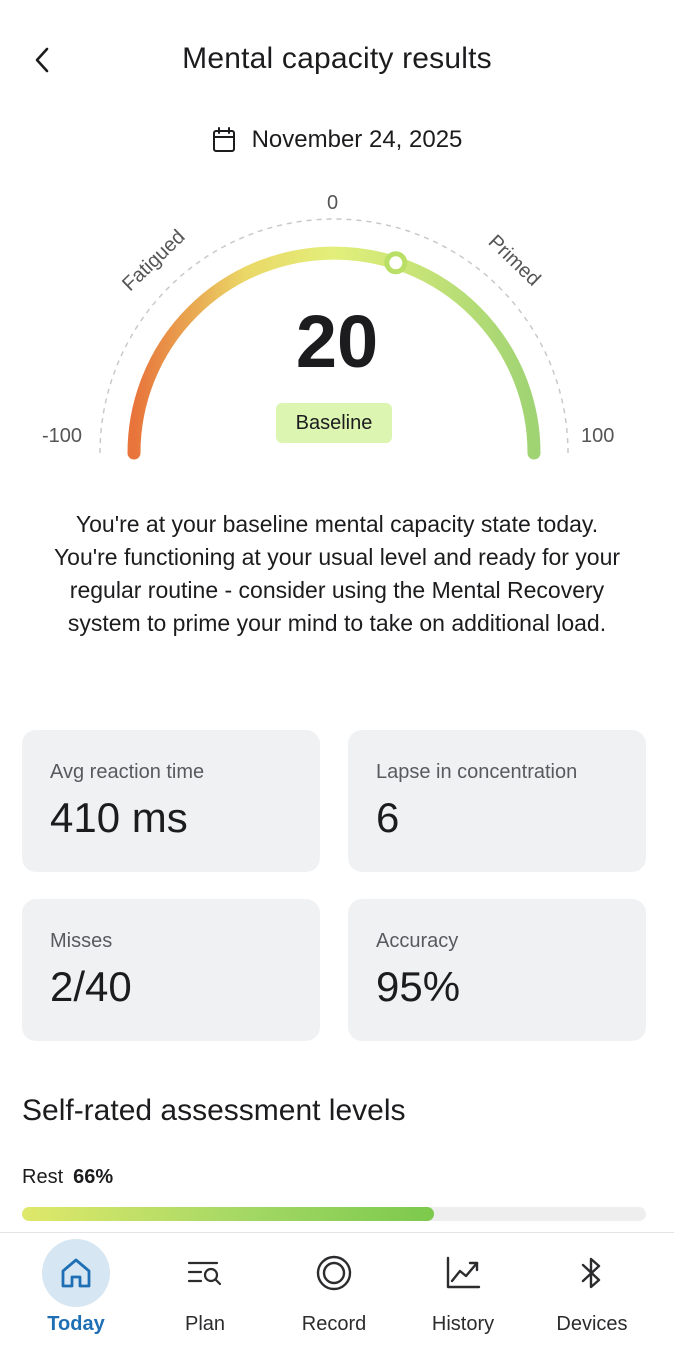 The height and width of the screenshot is (1358, 674). I want to click on record-icon, so click(334, 1273).